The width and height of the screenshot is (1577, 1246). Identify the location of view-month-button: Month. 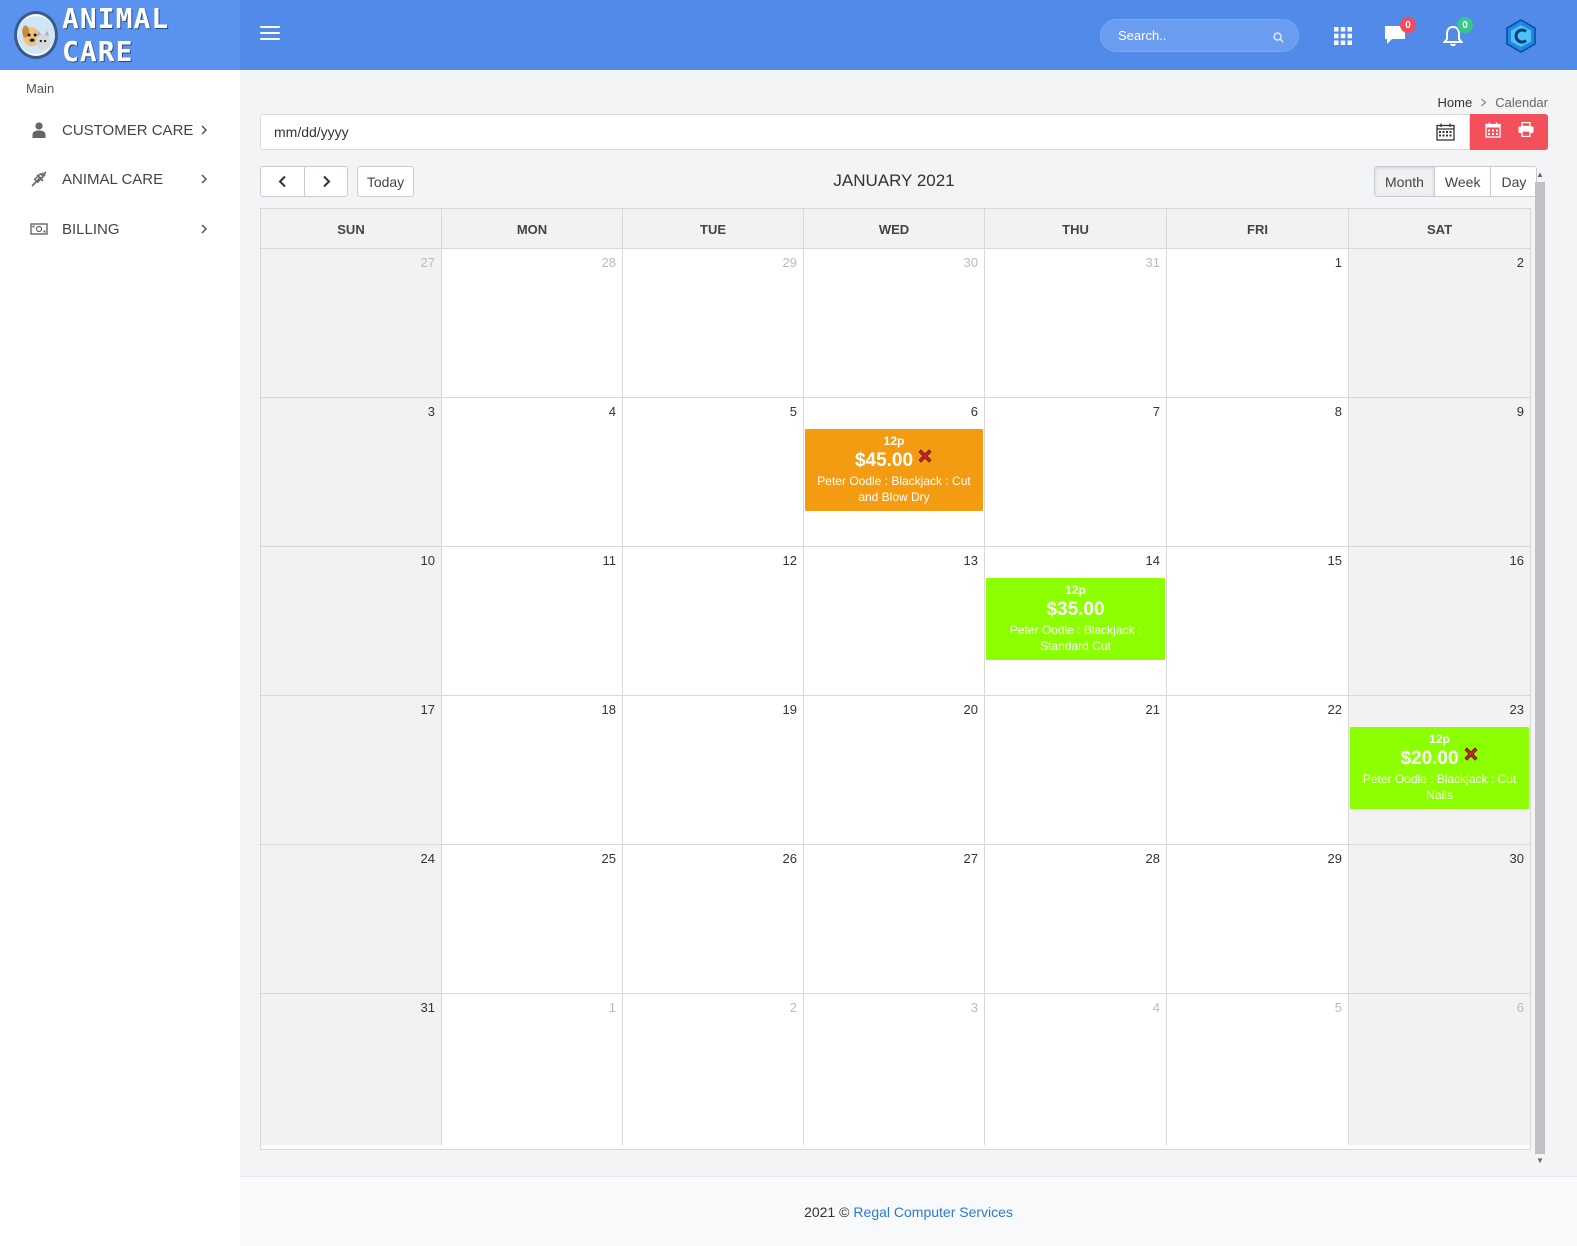
(1404, 181).